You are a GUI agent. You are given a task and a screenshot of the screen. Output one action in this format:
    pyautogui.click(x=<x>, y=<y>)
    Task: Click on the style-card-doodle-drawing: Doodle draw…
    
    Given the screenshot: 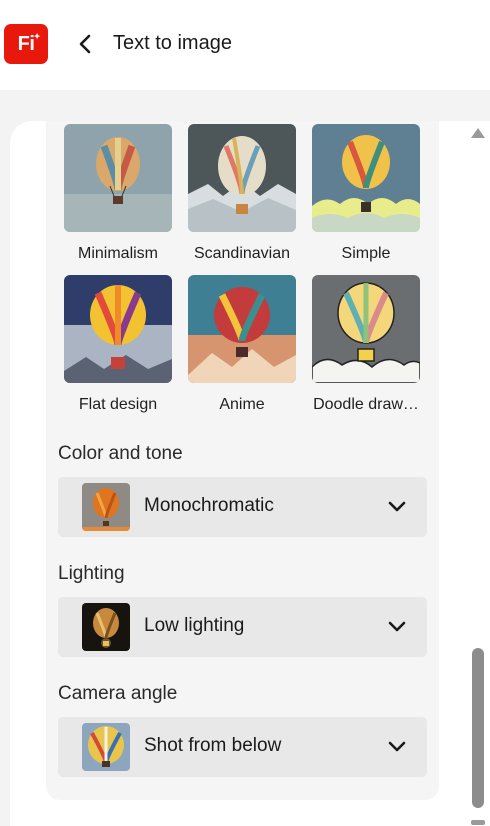 What is the action you would take?
    pyautogui.click(x=366, y=344)
    